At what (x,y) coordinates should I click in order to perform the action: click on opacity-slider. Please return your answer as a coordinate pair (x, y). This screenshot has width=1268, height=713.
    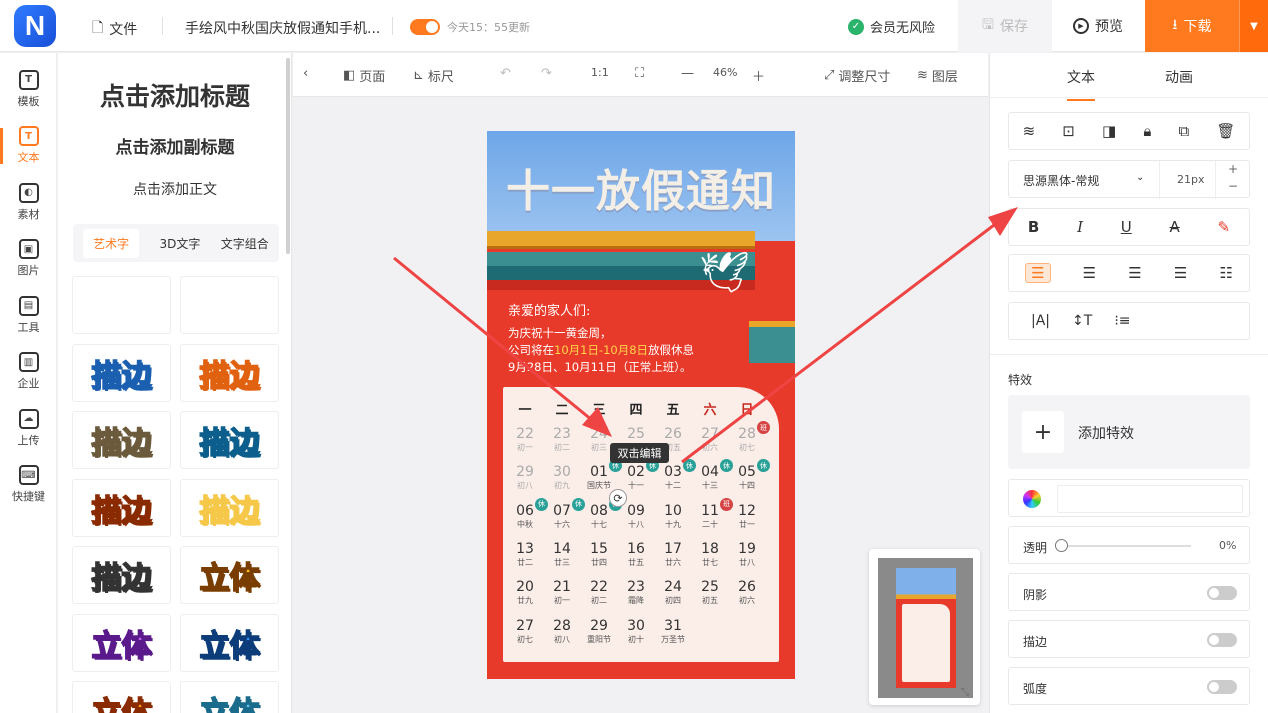
    Looking at the image, I should click on (1123, 546).